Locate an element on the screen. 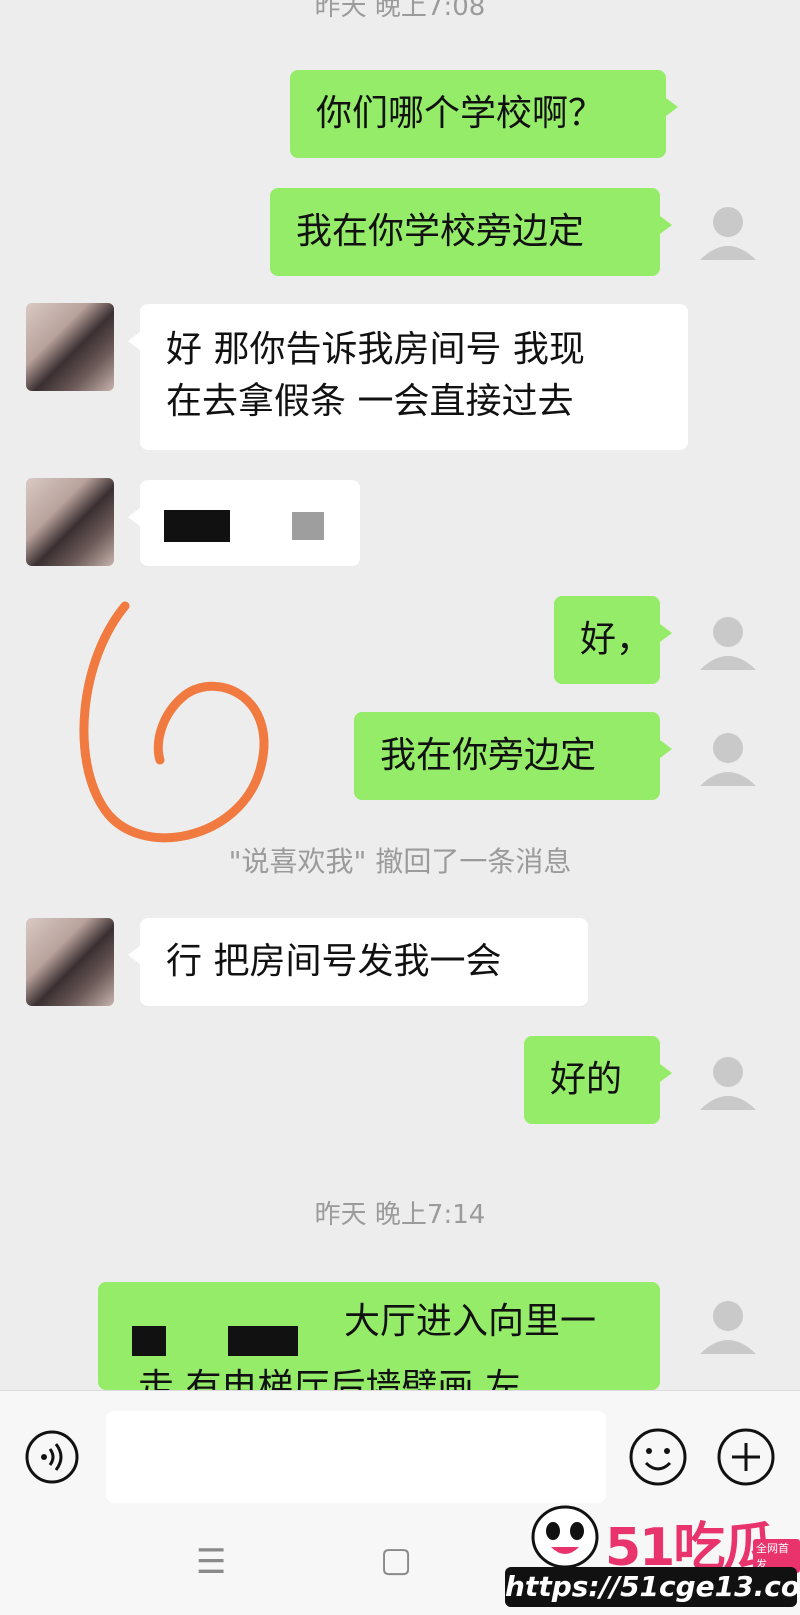  message-bubble-sent: 我在你学校旁边定 is located at coordinates (471, 232).